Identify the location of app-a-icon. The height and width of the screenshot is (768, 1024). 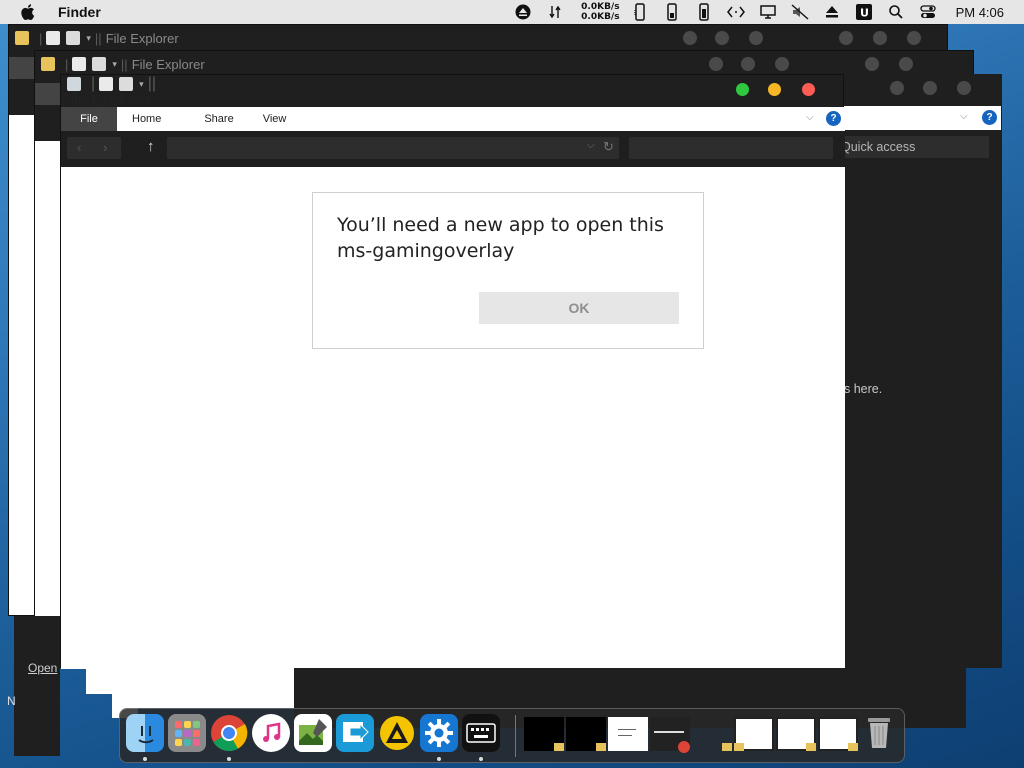
(397, 733).